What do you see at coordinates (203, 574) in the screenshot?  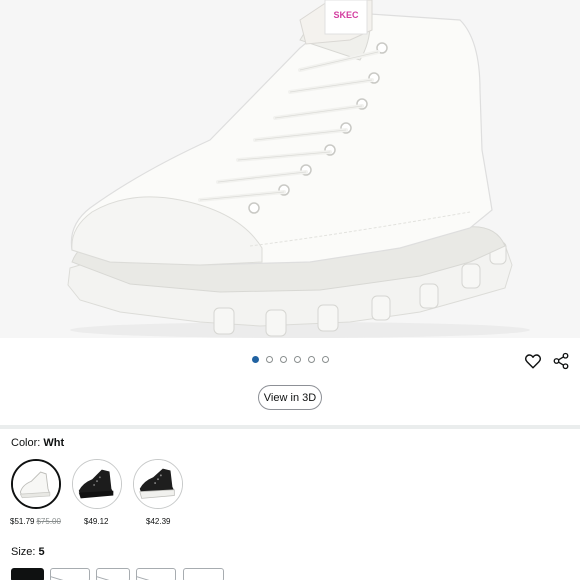 I see `size-option-available` at bounding box center [203, 574].